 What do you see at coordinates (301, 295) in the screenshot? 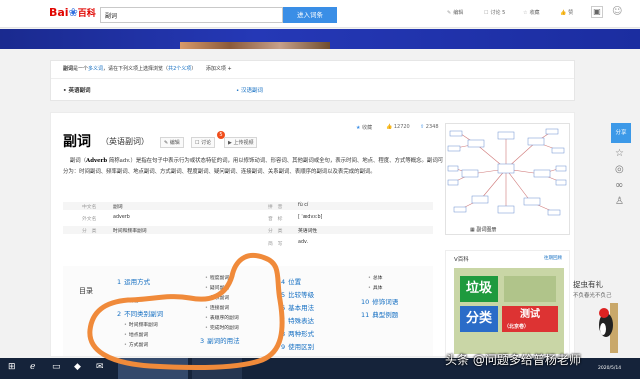
I see `toc-label: 比较等级` at bounding box center [301, 295].